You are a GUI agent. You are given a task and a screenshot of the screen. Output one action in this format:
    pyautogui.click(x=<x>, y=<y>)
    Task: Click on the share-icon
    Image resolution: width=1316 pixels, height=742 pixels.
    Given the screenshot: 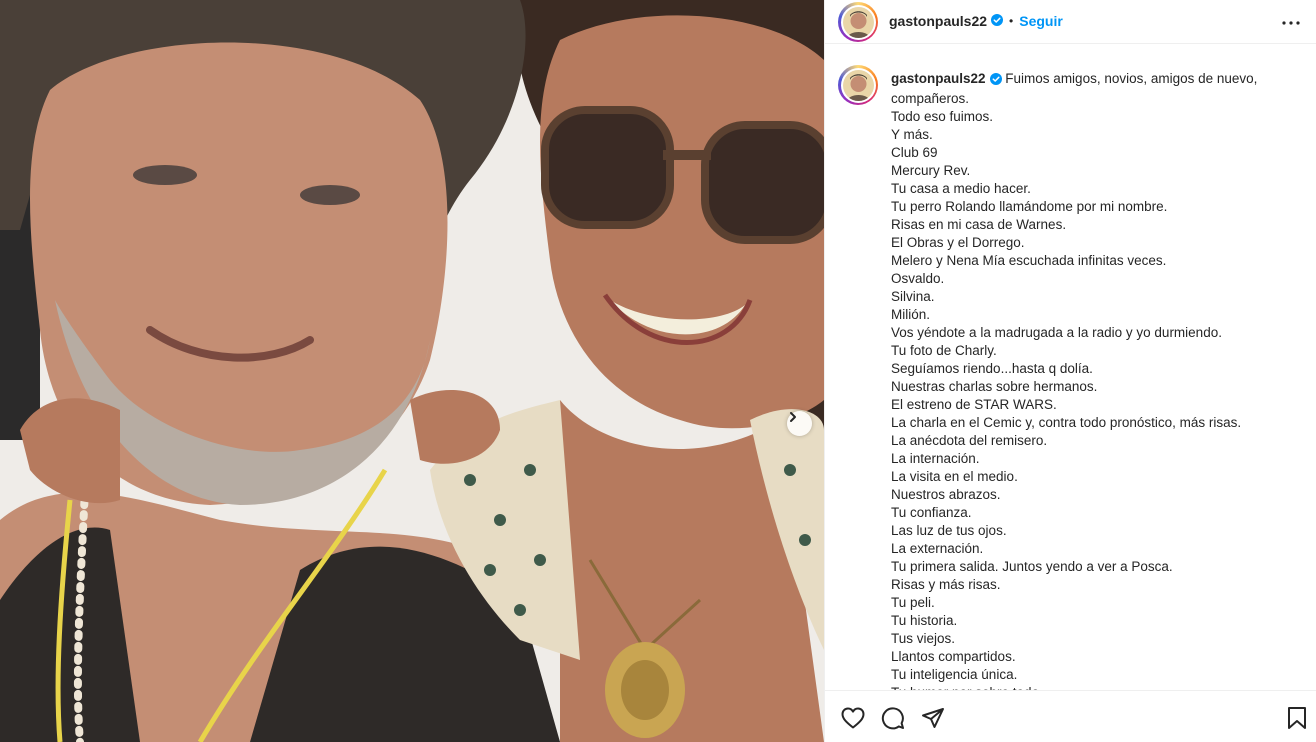 What is the action you would take?
    pyautogui.click(x=933, y=718)
    